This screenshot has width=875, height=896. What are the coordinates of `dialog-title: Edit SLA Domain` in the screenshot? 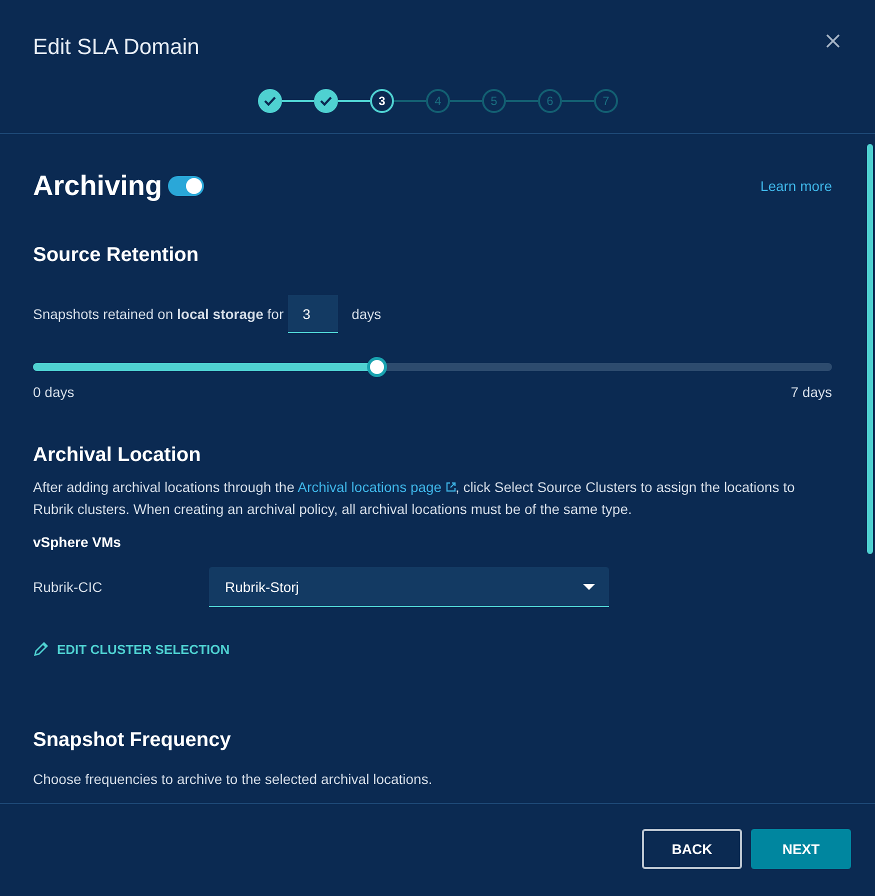 It's located at (116, 47).